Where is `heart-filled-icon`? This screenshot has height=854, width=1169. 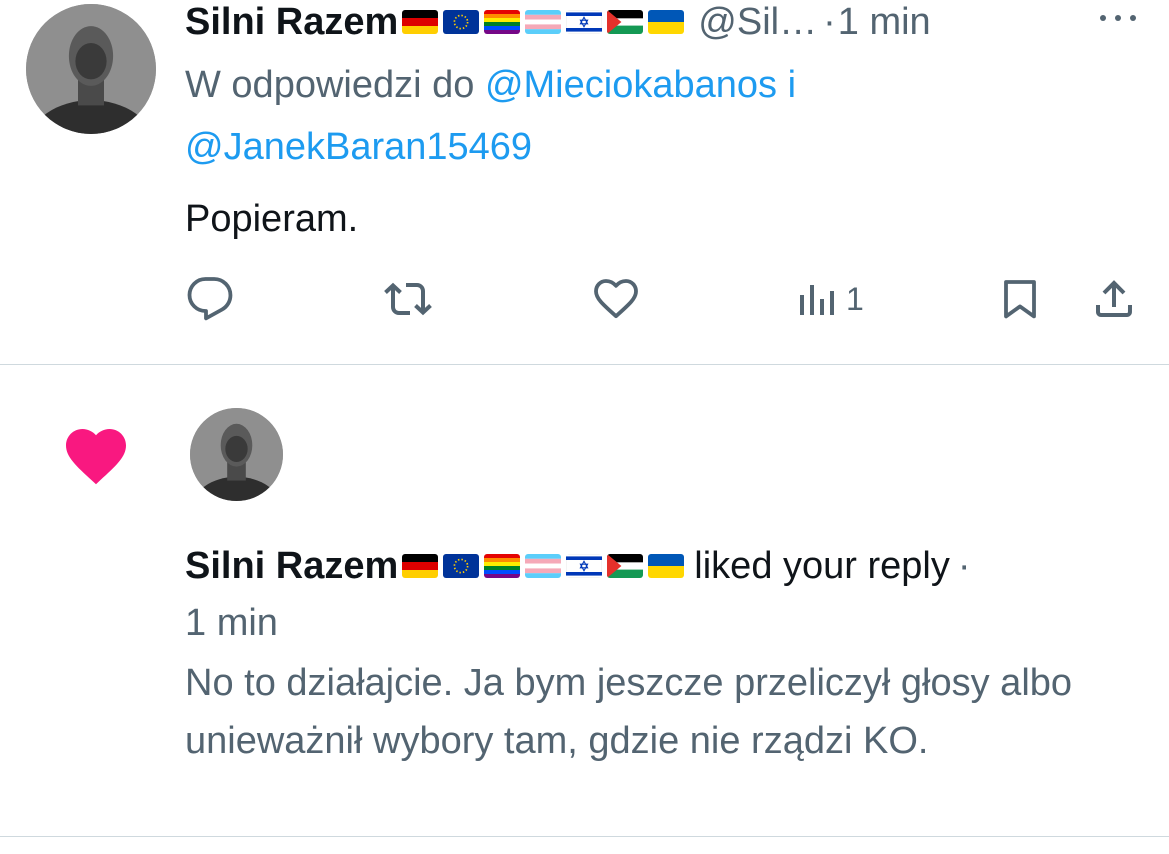 heart-filled-icon is located at coordinates (96, 453).